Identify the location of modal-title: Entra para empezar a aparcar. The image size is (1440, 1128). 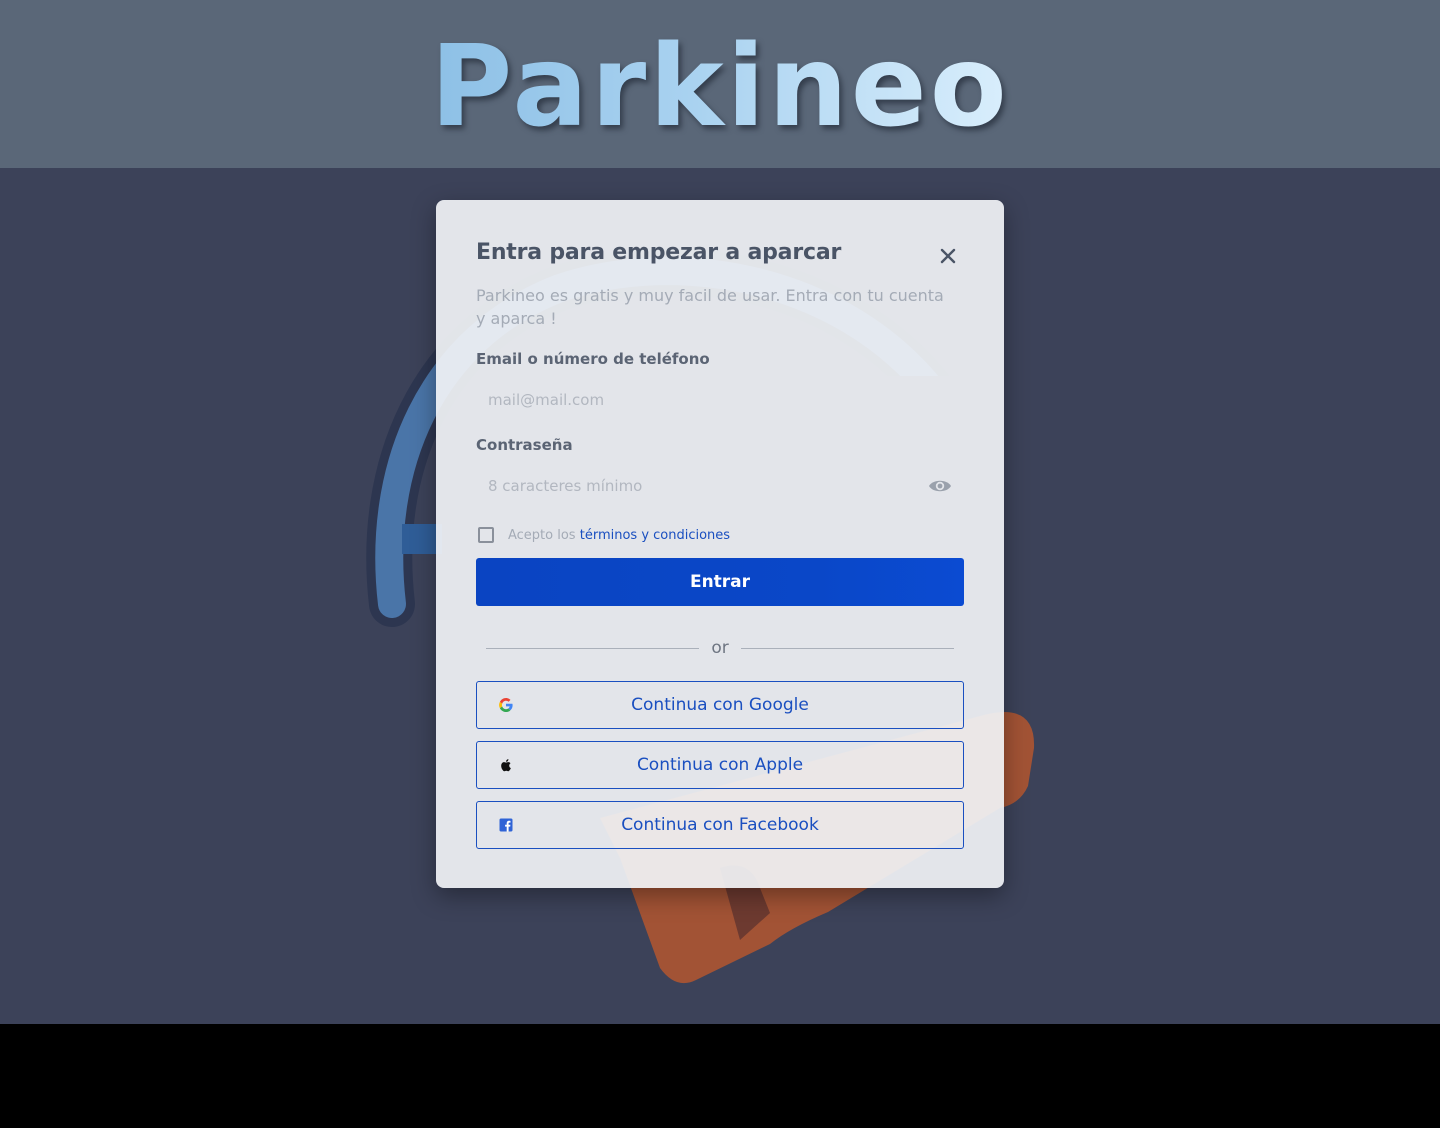
(659, 252).